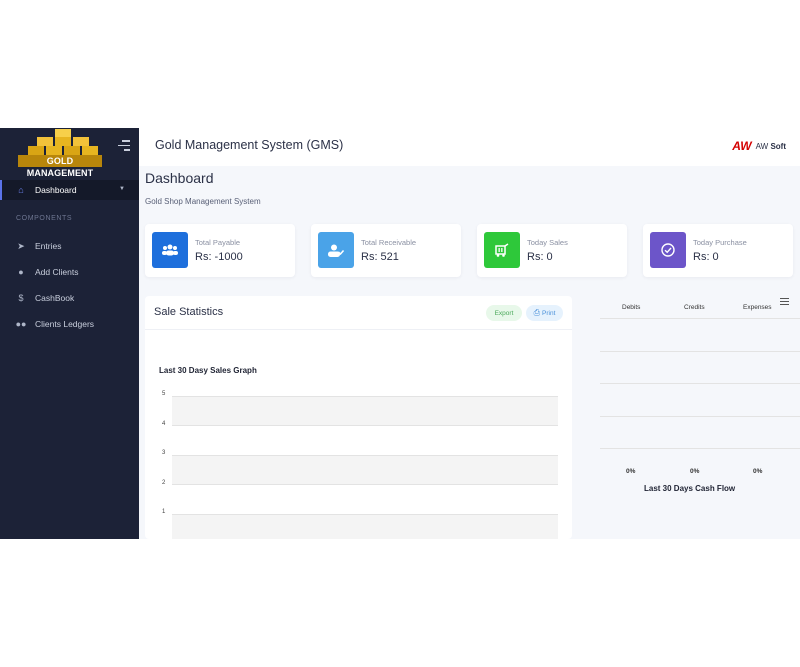 The image size is (800, 667). Describe the element at coordinates (631, 307) in the screenshot. I see `cash-category-label: Debits` at that location.